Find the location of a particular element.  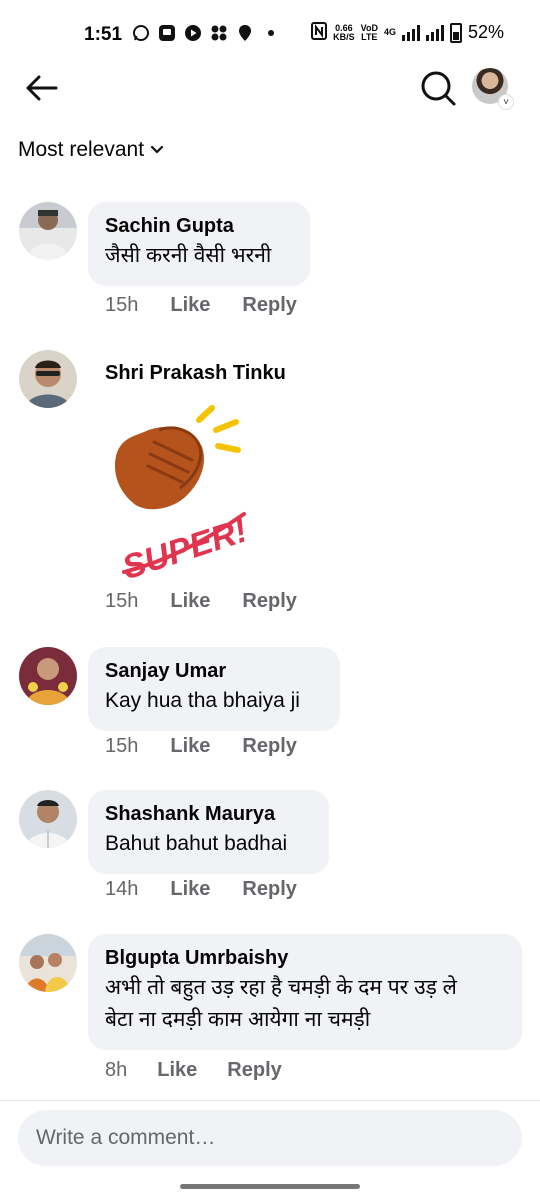

comment-bubble: Sanjay Umar Kay hua tha bhaiya ji is located at coordinates (214, 689).